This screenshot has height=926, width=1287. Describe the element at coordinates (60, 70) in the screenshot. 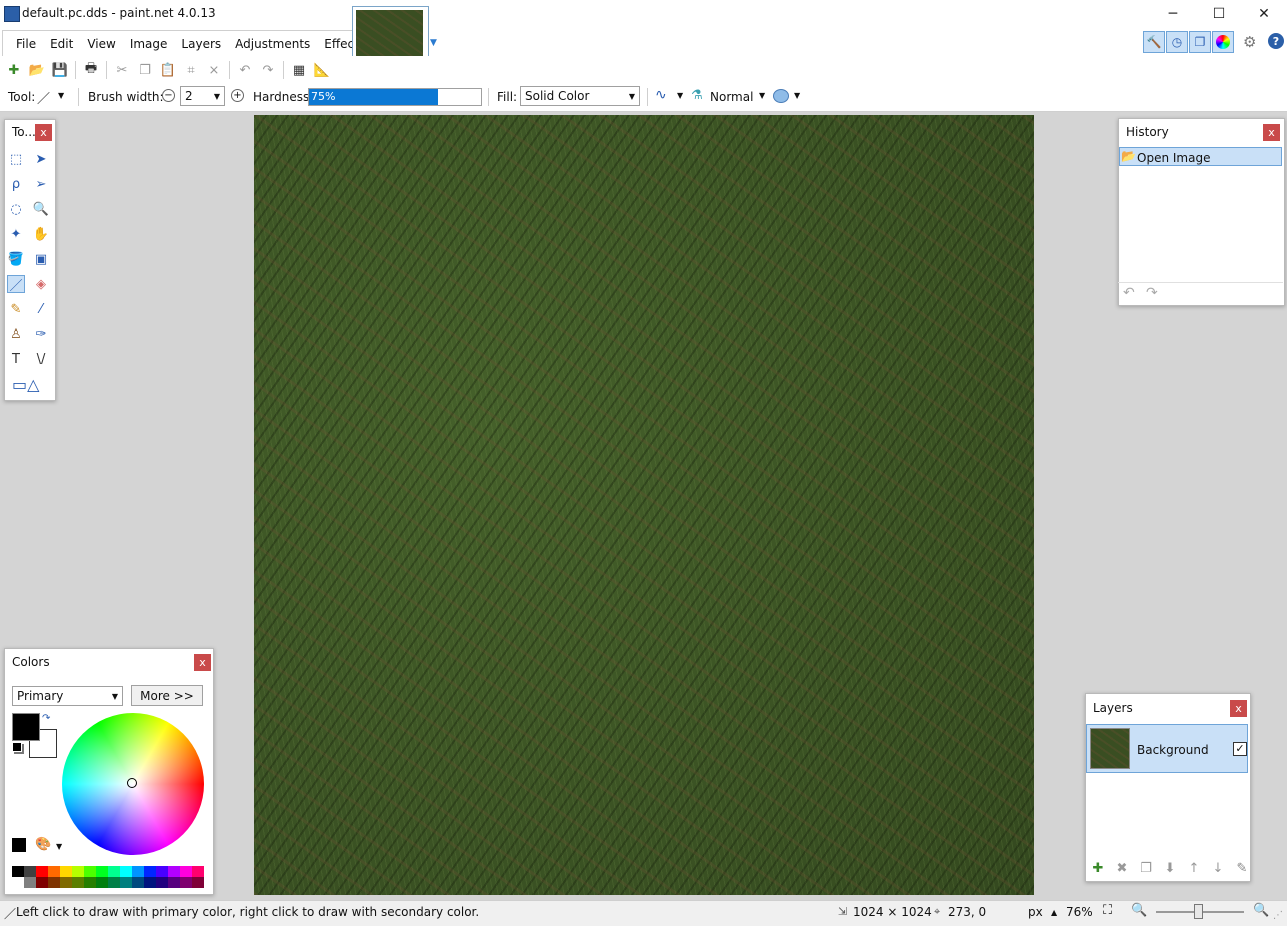

I see `save-icon: 💾` at that location.